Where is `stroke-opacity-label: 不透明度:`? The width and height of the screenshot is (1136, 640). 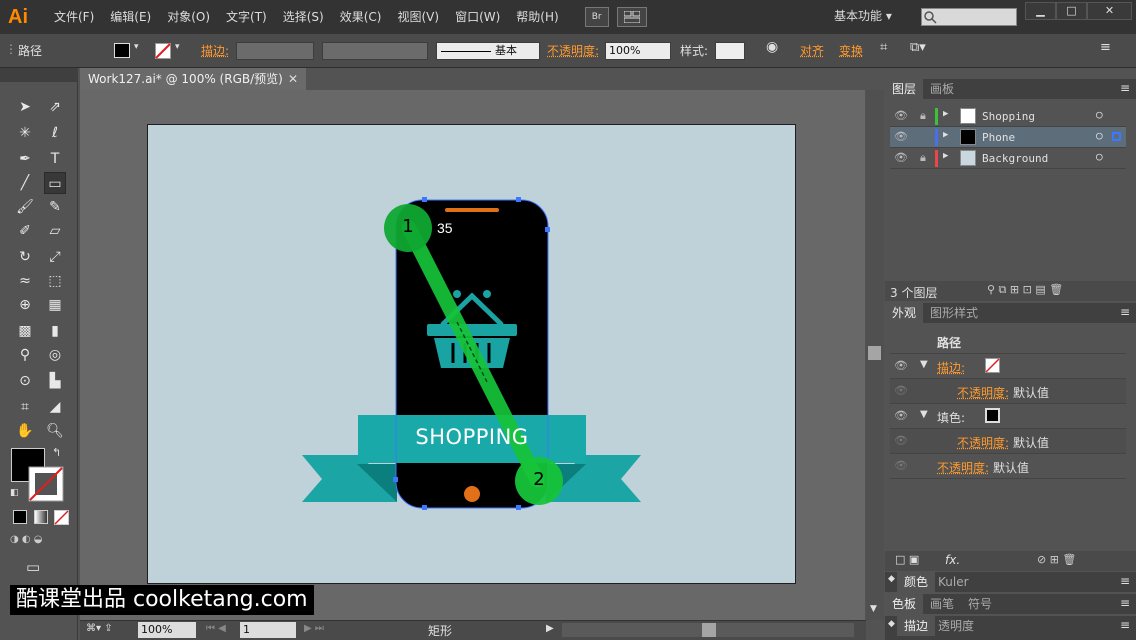
stroke-opacity-label: 不透明度: is located at coordinates (983, 392).